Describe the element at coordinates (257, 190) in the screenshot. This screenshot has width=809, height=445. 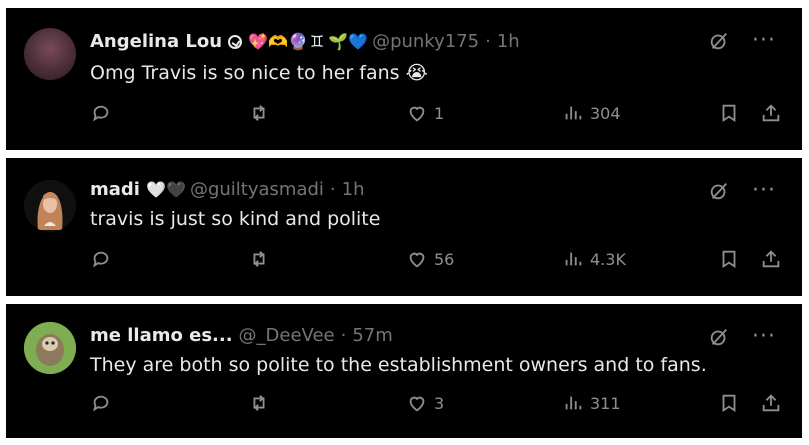
I see `author-handle: @guiltyasmadi` at that location.